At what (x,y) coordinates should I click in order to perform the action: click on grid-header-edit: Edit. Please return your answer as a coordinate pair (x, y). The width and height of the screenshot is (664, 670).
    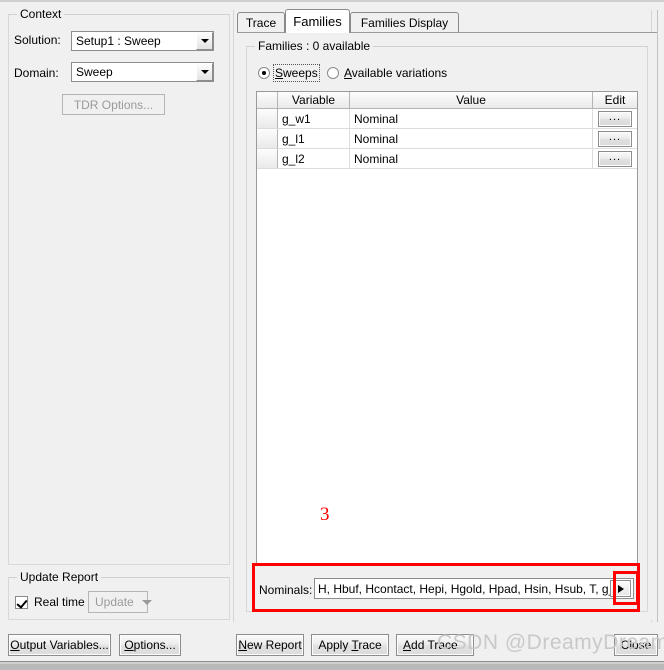
    Looking at the image, I should click on (615, 100).